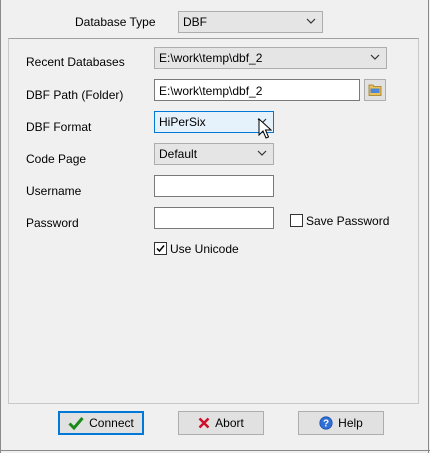 The height and width of the screenshot is (453, 430). I want to click on recent-databases-label: Recent Databases, so click(75, 62).